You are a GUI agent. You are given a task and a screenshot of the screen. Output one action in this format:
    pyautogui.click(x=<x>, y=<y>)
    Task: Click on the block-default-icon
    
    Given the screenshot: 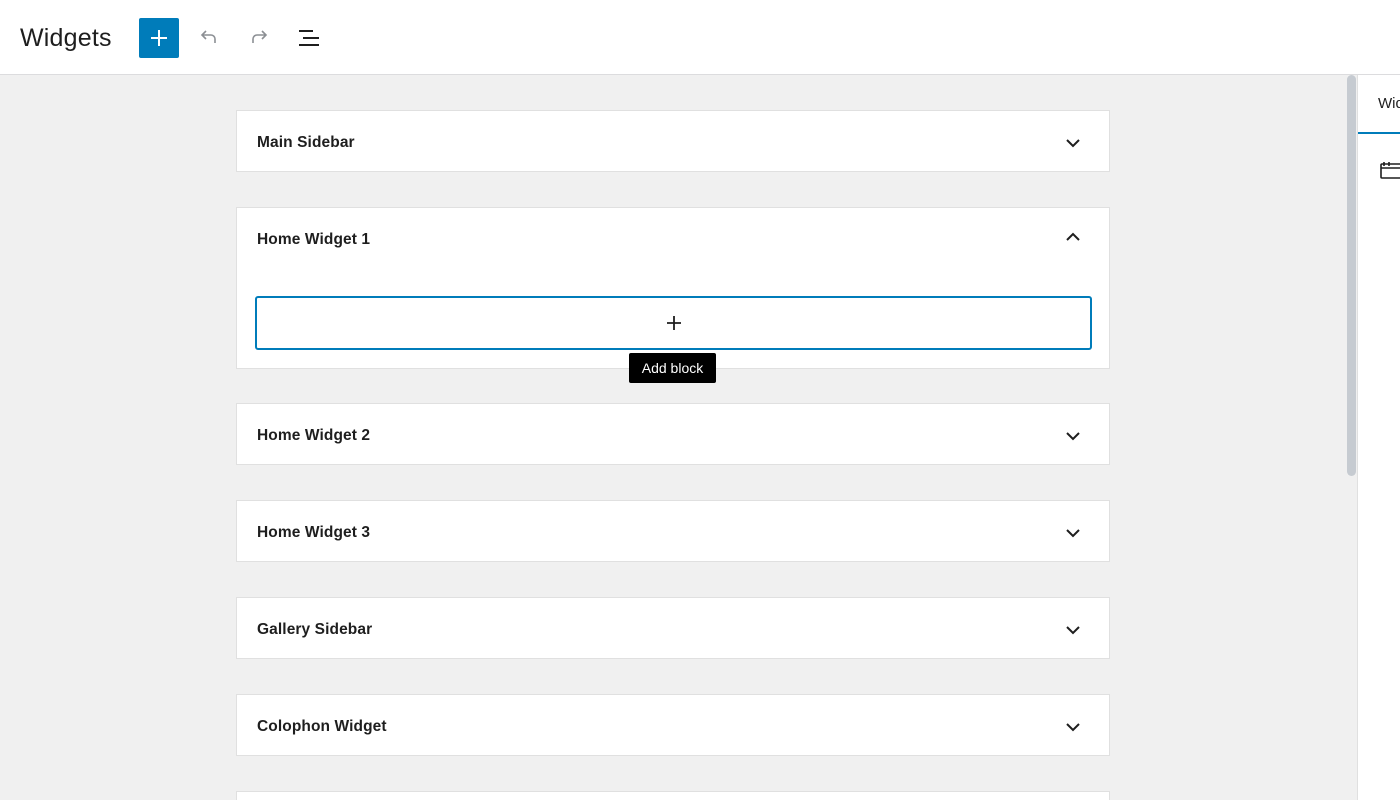 What is the action you would take?
    pyautogui.click(x=1390, y=172)
    